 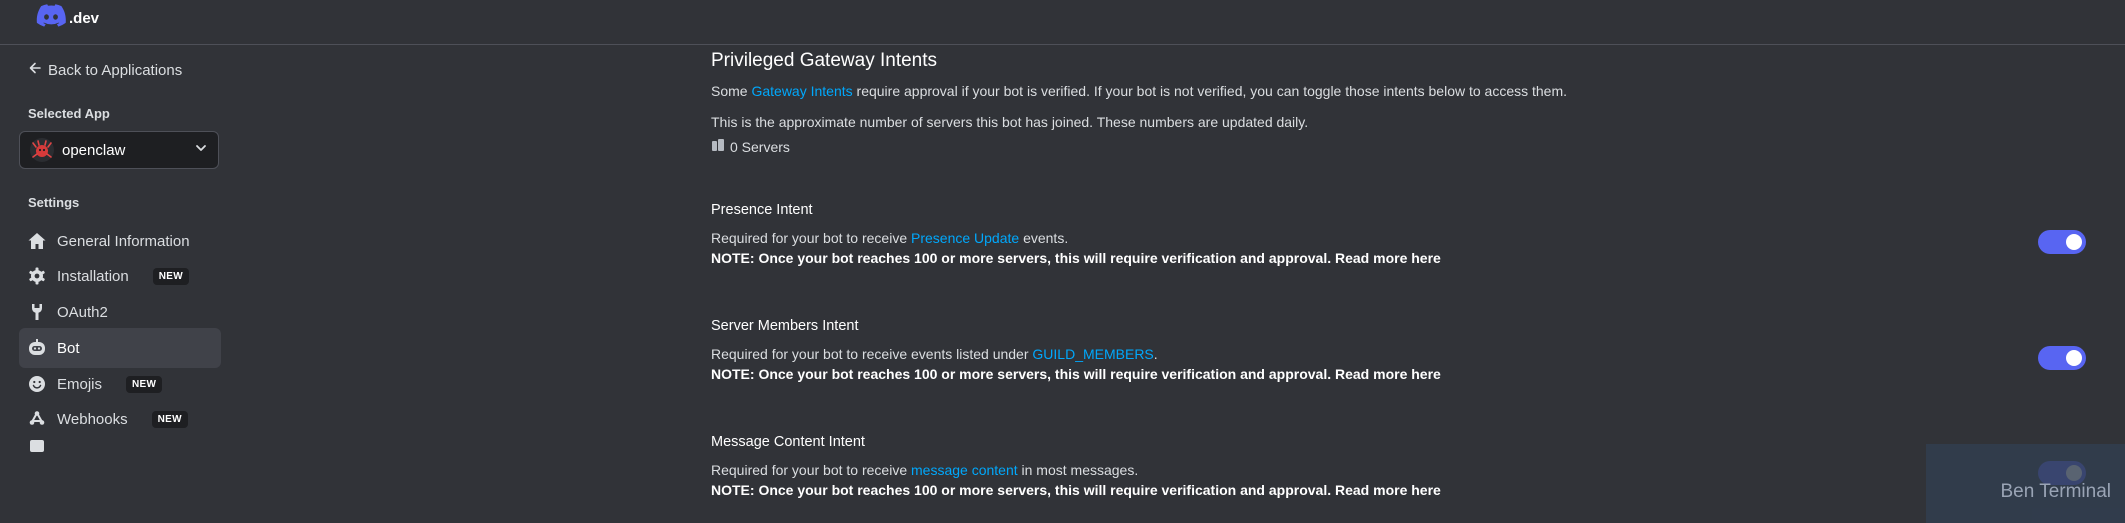 What do you see at coordinates (80, 384) in the screenshot?
I see `sidebar-item-label: Emojis` at bounding box center [80, 384].